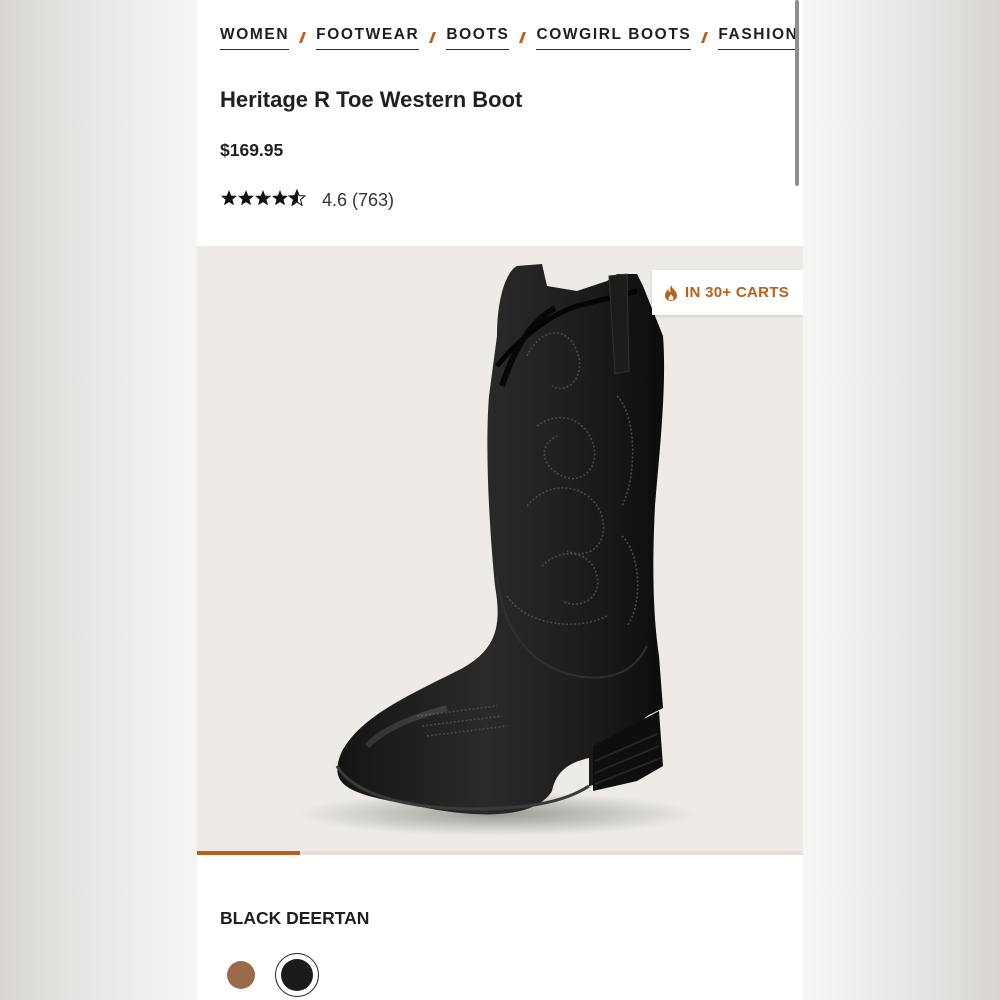  I want to click on scrollbar, so click(797, 93).